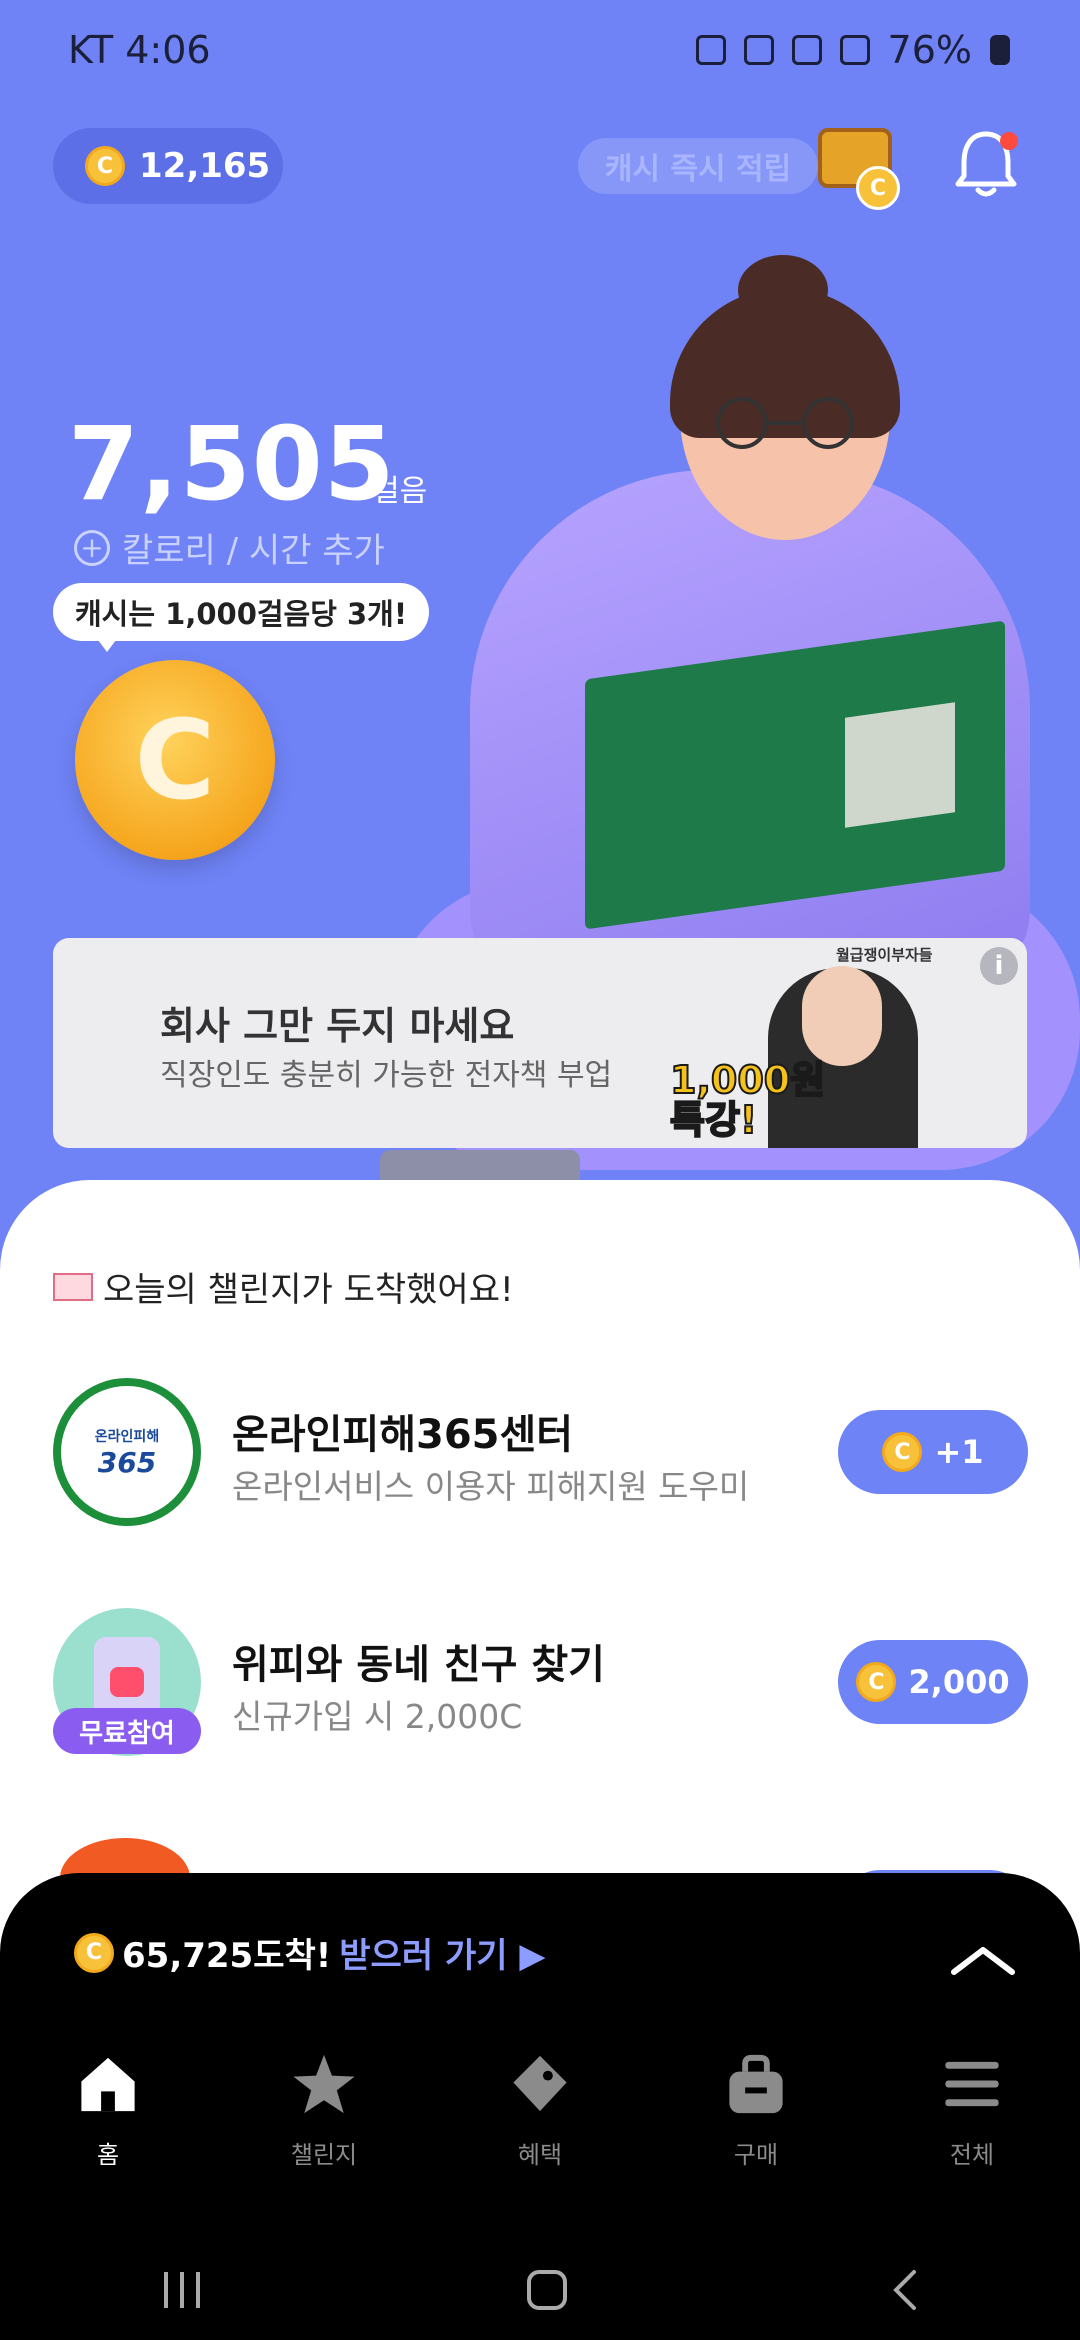 The height and width of the screenshot is (2340, 1080). What do you see at coordinates (747, 1080) in the screenshot?
I see `ad-promo-line1: 1,000원` at bounding box center [747, 1080].